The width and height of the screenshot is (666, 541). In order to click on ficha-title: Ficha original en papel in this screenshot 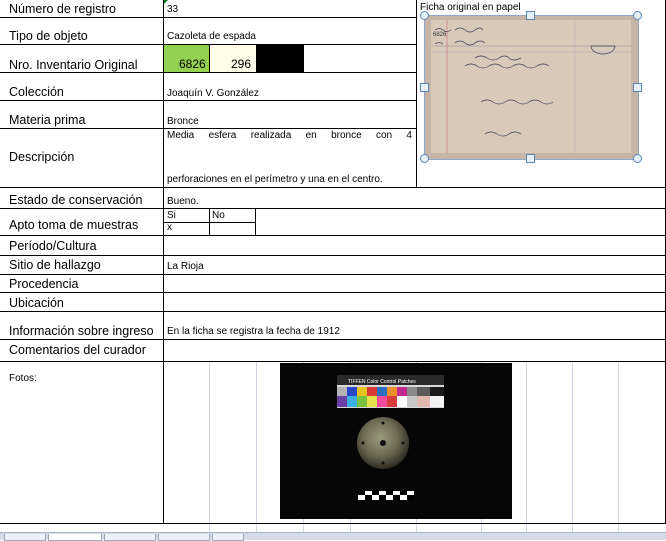, I will do `click(470, 7)`.